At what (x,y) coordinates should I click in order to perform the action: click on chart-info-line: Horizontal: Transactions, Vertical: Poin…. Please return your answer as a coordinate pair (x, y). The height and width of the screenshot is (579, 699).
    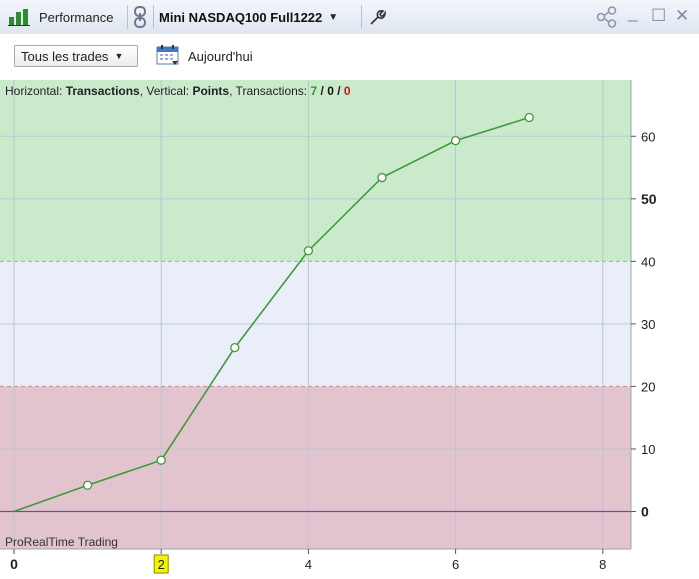
    Looking at the image, I should click on (178, 91).